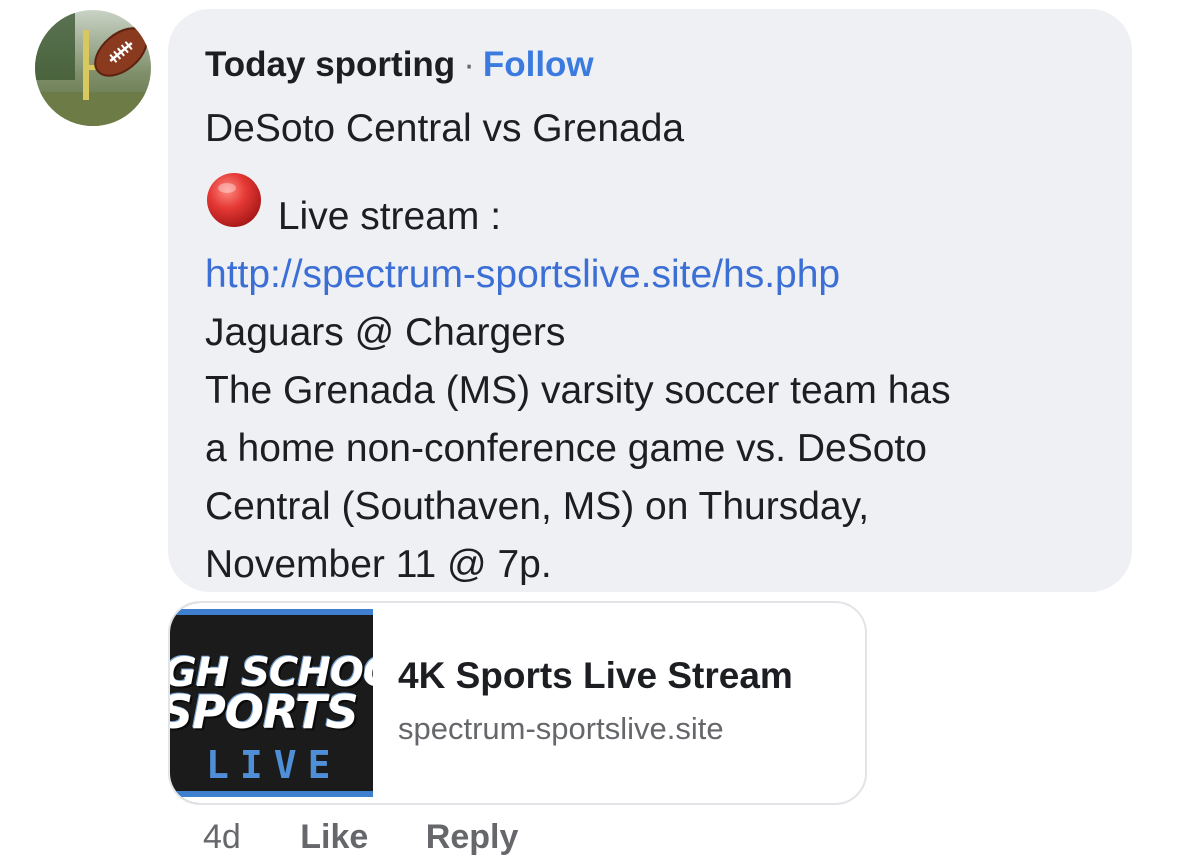 This screenshot has width=1200, height=860. I want to click on link-preview-thumbnail: GH SCHOO SPORTS LIVE, so click(271, 703).